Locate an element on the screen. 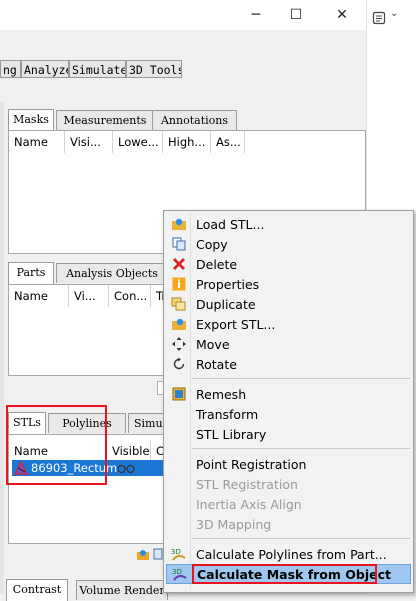 Image resolution: width=416 pixels, height=601 pixels. minimize-icon: ─ is located at coordinates (256, 15).